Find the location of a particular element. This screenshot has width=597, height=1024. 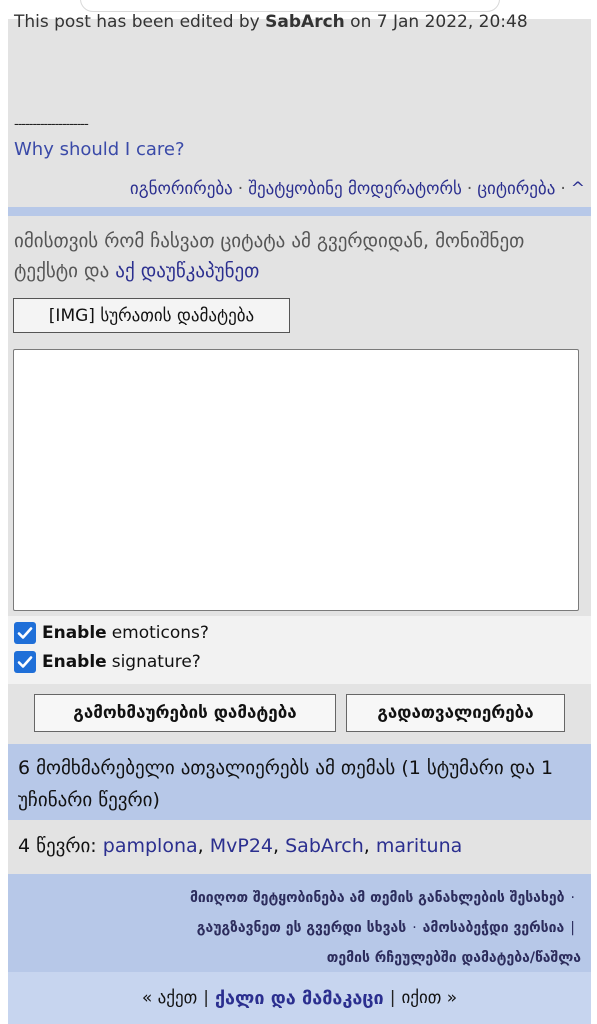

signature-label: signature? is located at coordinates (156, 662).